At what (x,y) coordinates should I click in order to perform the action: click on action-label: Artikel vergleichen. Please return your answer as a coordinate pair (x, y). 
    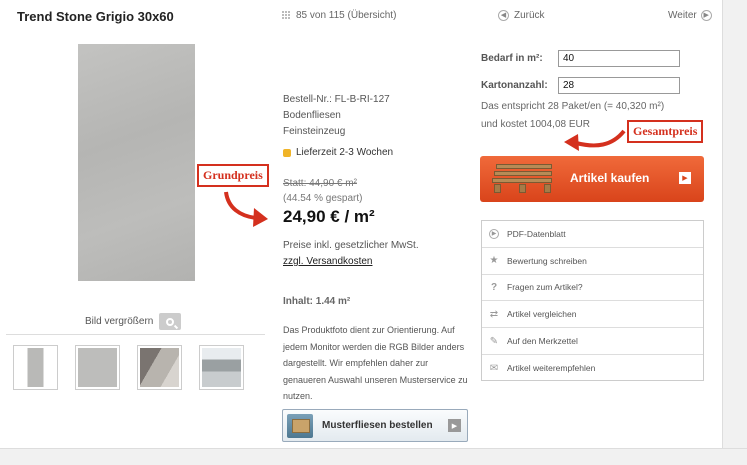
    Looking at the image, I should click on (542, 314).